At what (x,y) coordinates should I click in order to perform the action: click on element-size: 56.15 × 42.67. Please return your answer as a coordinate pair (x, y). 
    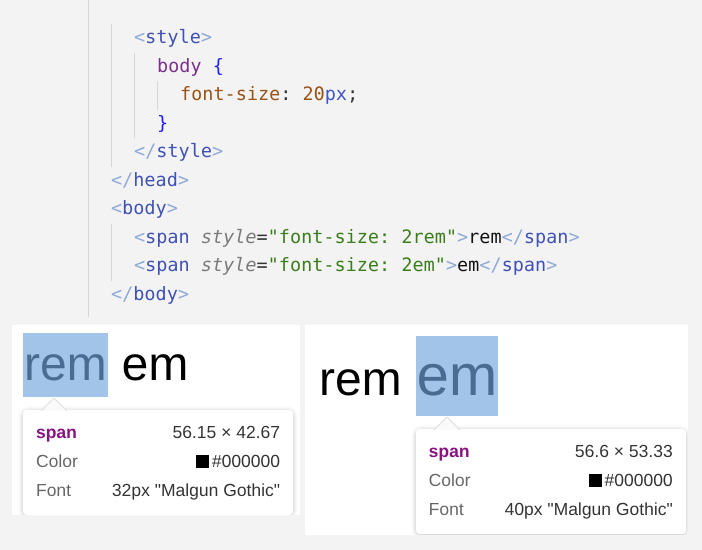
    Looking at the image, I should click on (226, 432).